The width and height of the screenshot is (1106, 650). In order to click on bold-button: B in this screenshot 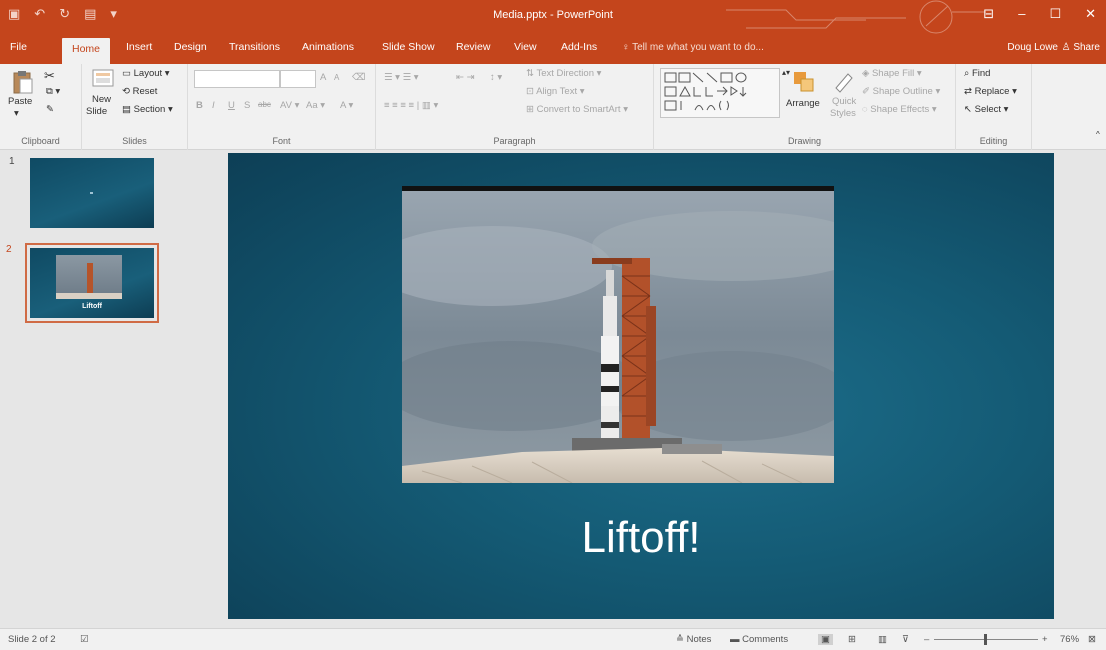, I will do `click(199, 105)`.